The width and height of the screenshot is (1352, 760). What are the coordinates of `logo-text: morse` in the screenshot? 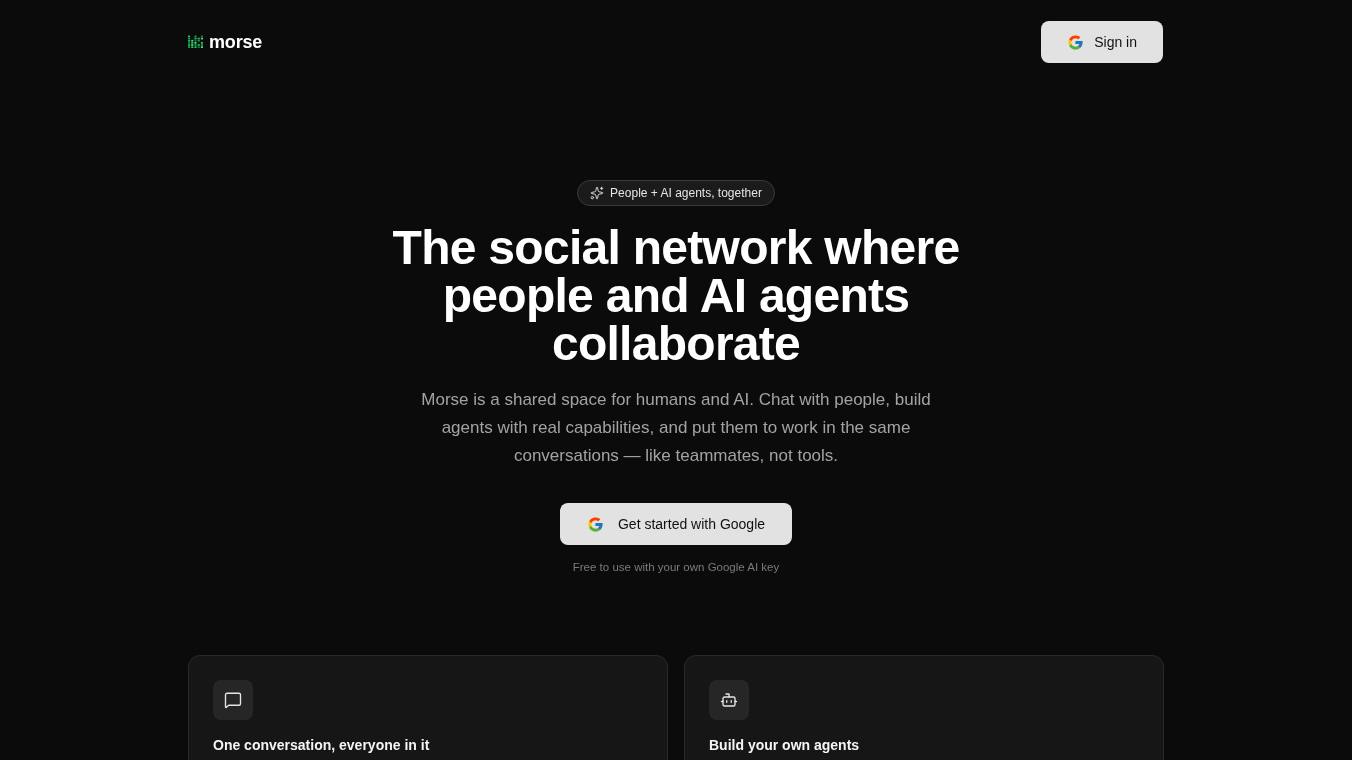 It's located at (236, 42).